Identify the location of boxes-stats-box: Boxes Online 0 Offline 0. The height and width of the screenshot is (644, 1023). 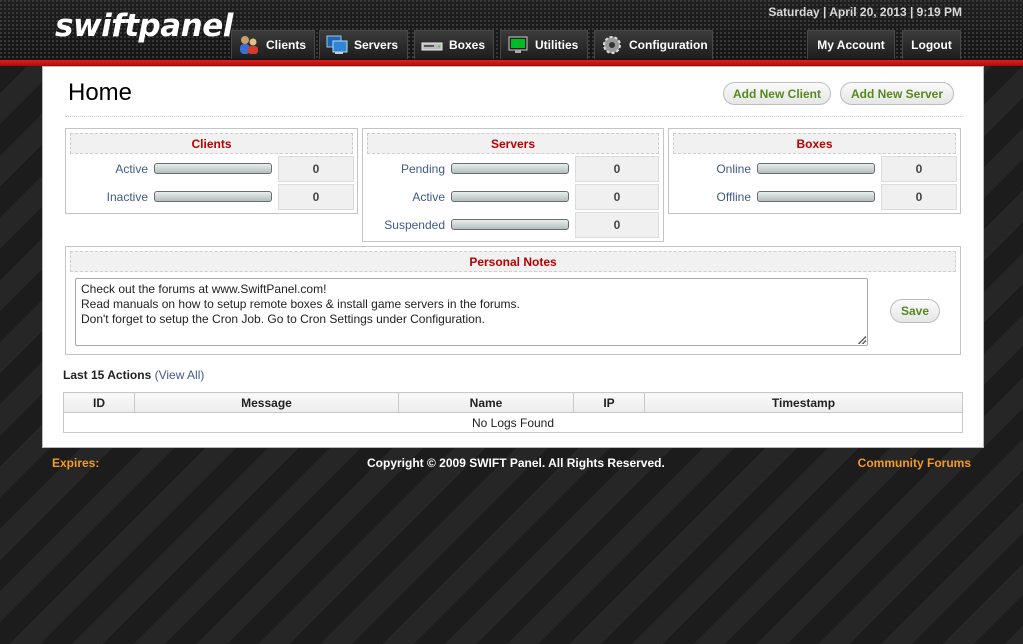
(814, 171).